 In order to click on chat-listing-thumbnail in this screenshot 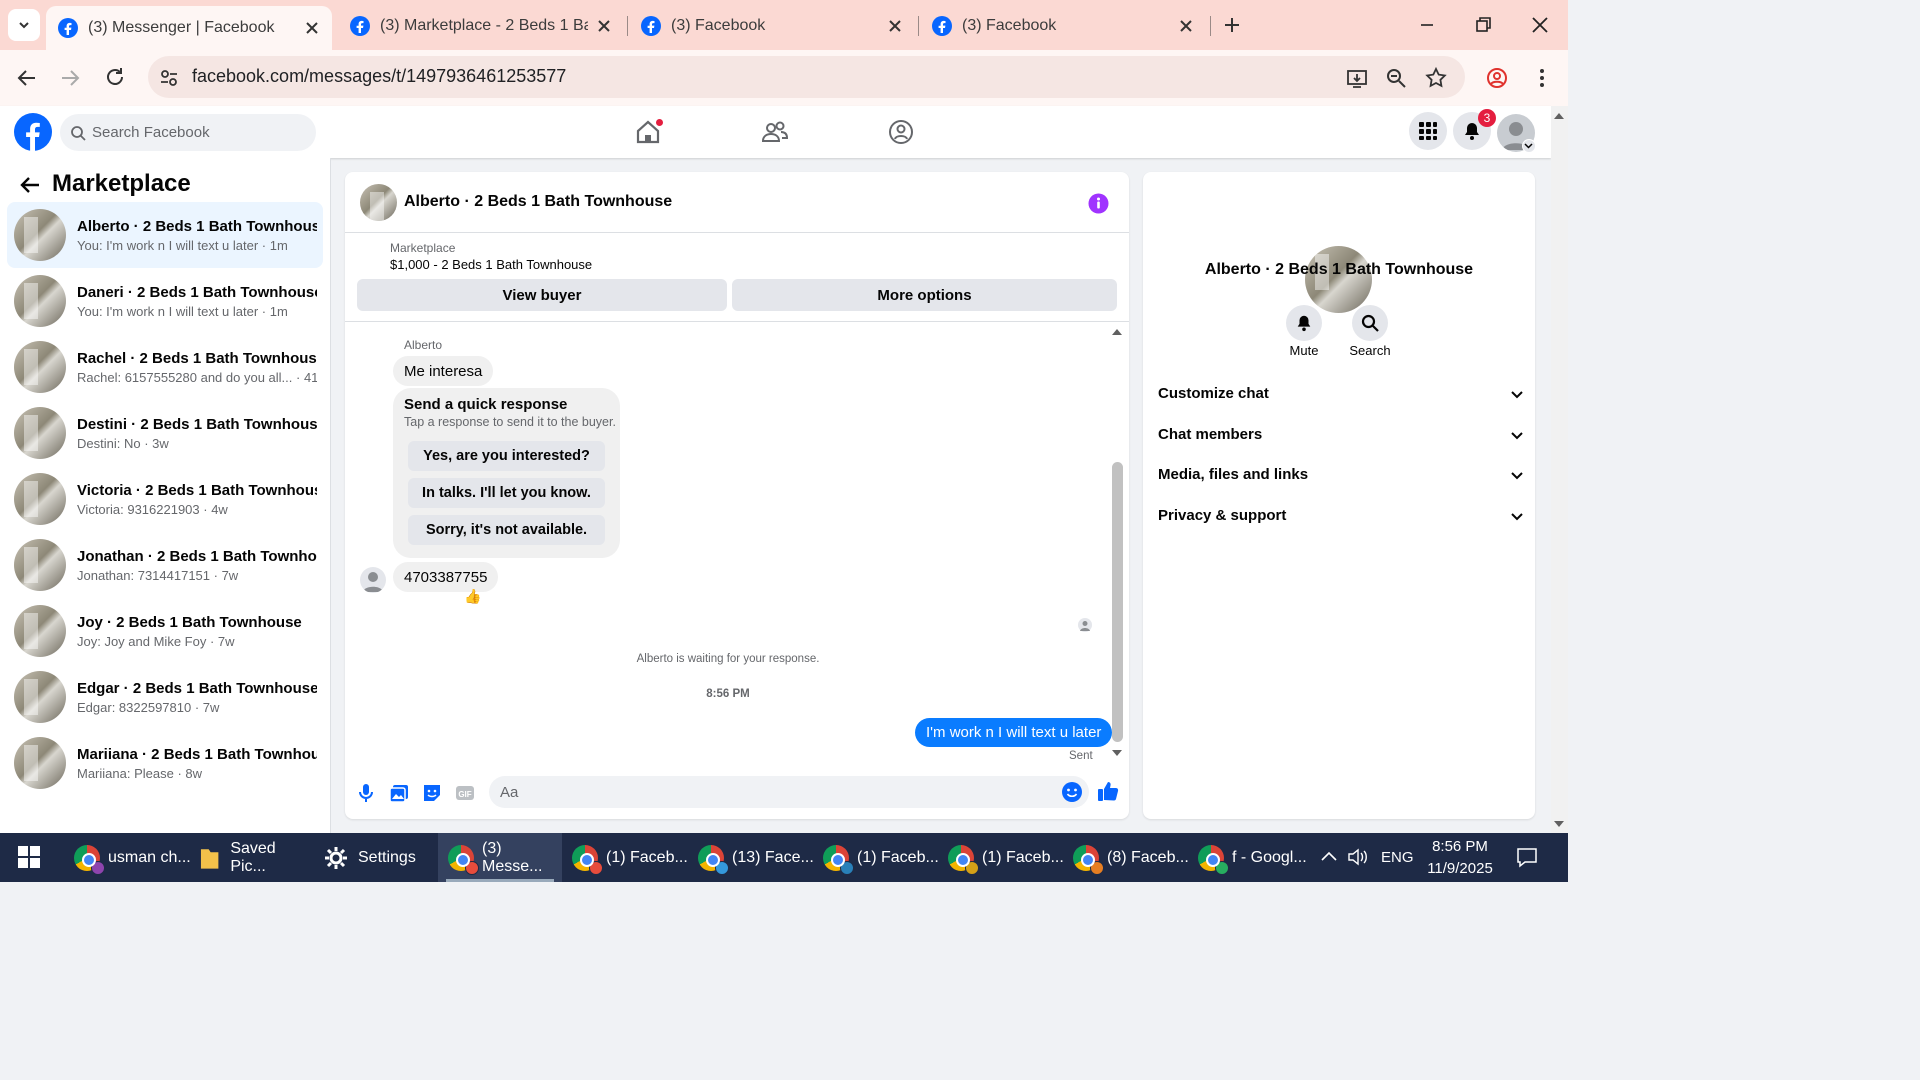, I will do `click(378, 202)`.